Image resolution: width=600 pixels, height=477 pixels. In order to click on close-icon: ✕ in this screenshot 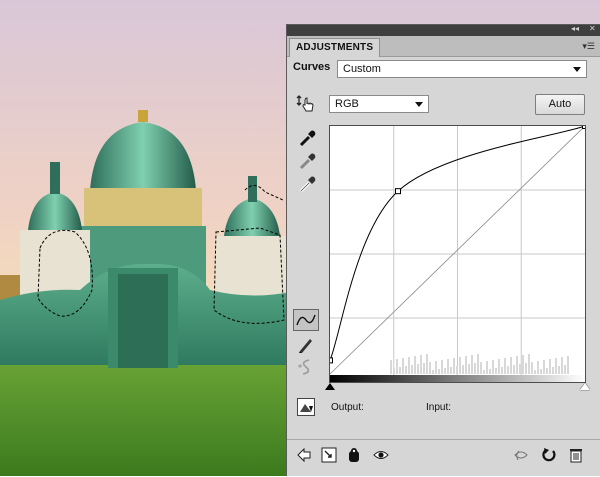, I will do `click(592, 28)`.